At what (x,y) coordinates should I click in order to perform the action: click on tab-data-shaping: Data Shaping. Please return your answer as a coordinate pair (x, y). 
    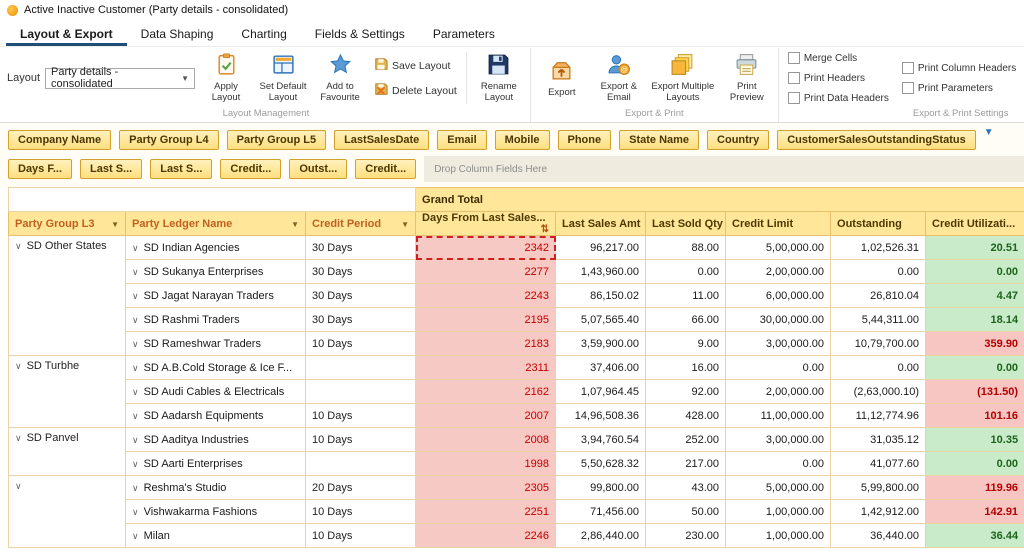
    Looking at the image, I should click on (177, 33).